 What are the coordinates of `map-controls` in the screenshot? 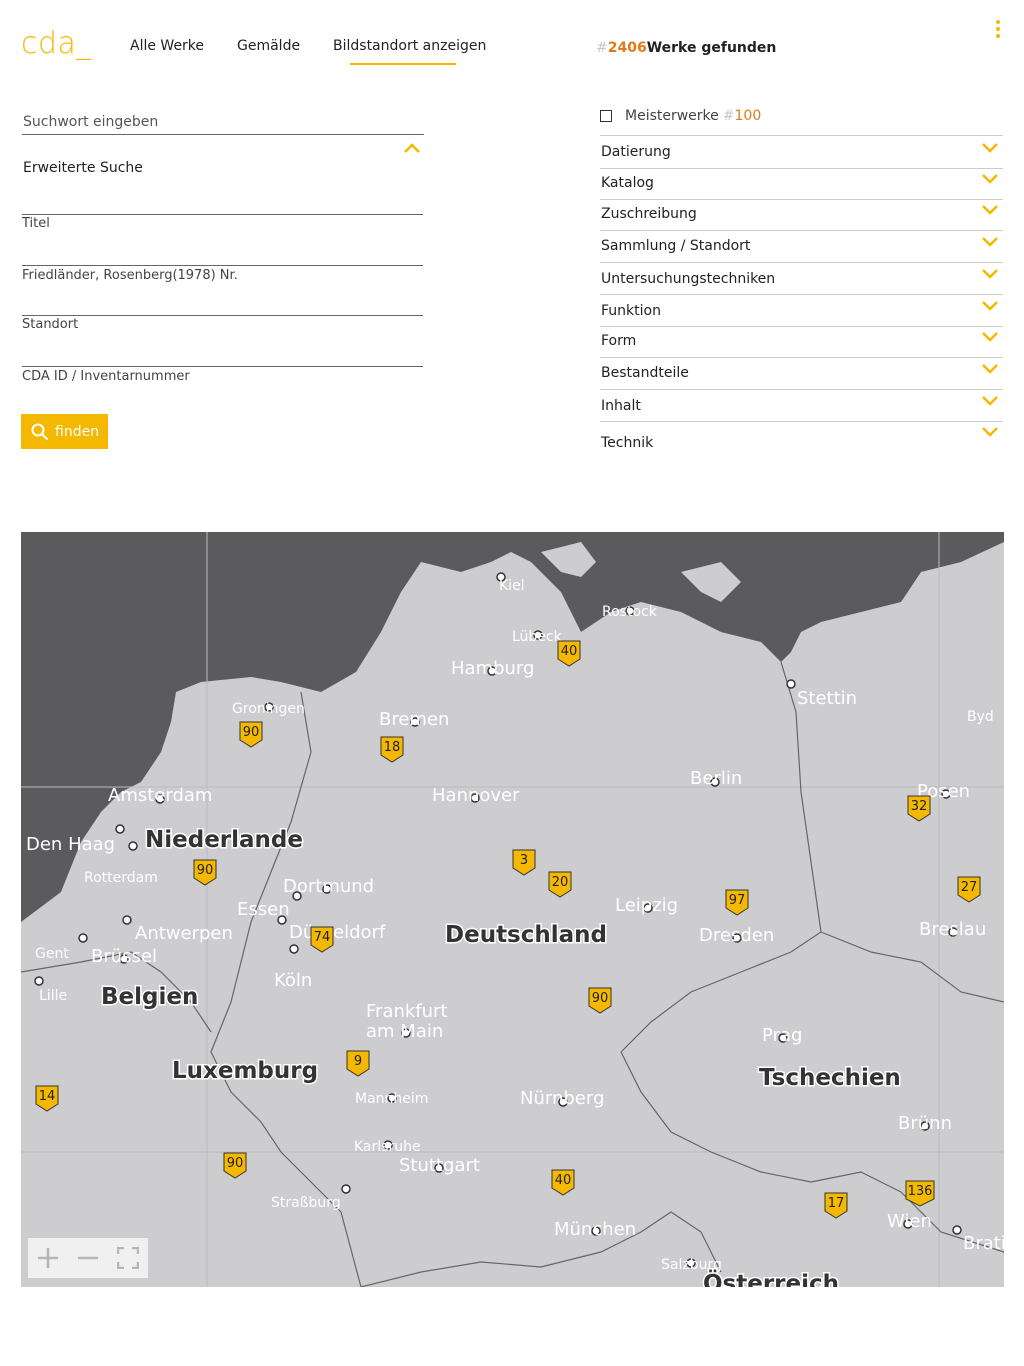 It's located at (88, 1258).